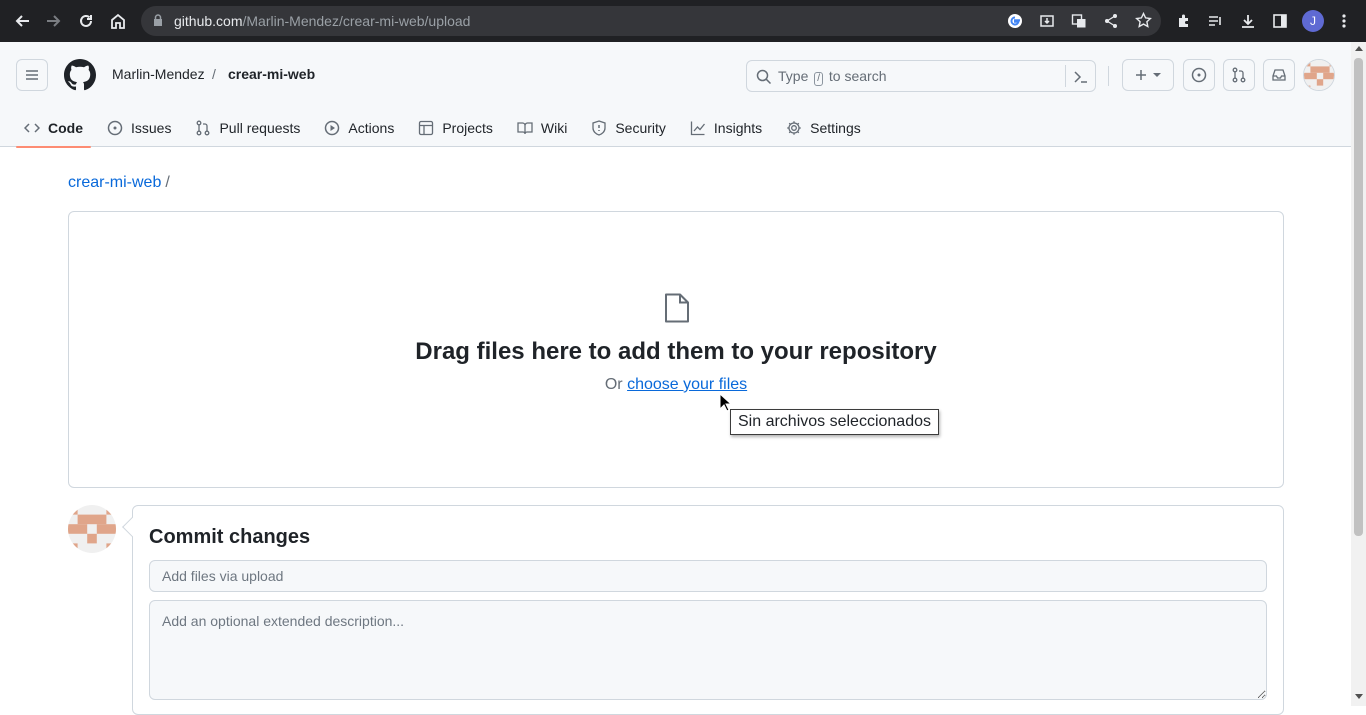 This screenshot has width=1366, height=715. What do you see at coordinates (1215, 21) in the screenshot?
I see `reading-list-icon` at bounding box center [1215, 21].